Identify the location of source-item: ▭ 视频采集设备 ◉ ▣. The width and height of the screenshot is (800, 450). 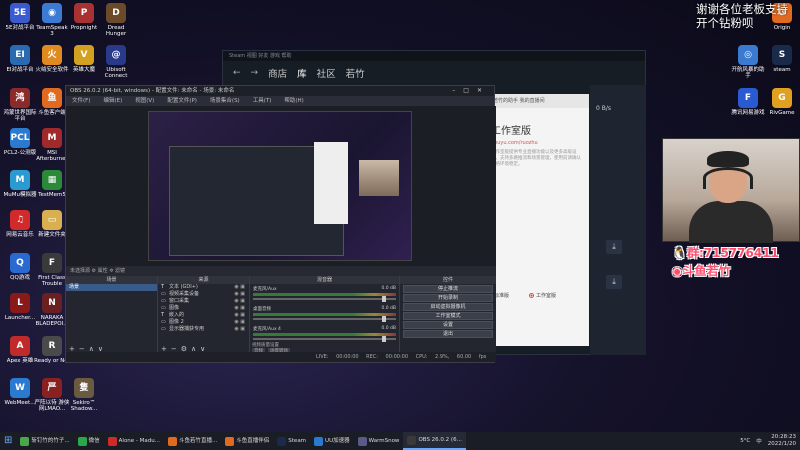
(203, 294).